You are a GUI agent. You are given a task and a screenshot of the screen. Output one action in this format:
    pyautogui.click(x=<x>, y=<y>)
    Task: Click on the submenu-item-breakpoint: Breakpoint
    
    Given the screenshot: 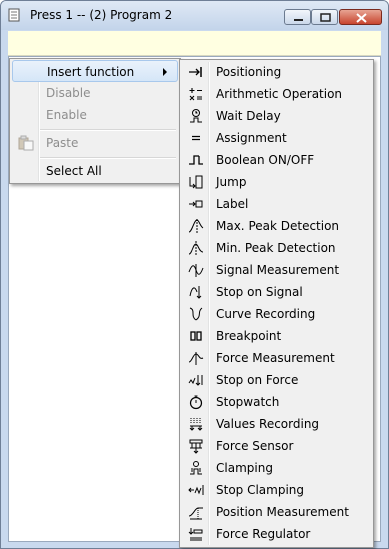 What is the action you would take?
    pyautogui.click(x=276, y=336)
    